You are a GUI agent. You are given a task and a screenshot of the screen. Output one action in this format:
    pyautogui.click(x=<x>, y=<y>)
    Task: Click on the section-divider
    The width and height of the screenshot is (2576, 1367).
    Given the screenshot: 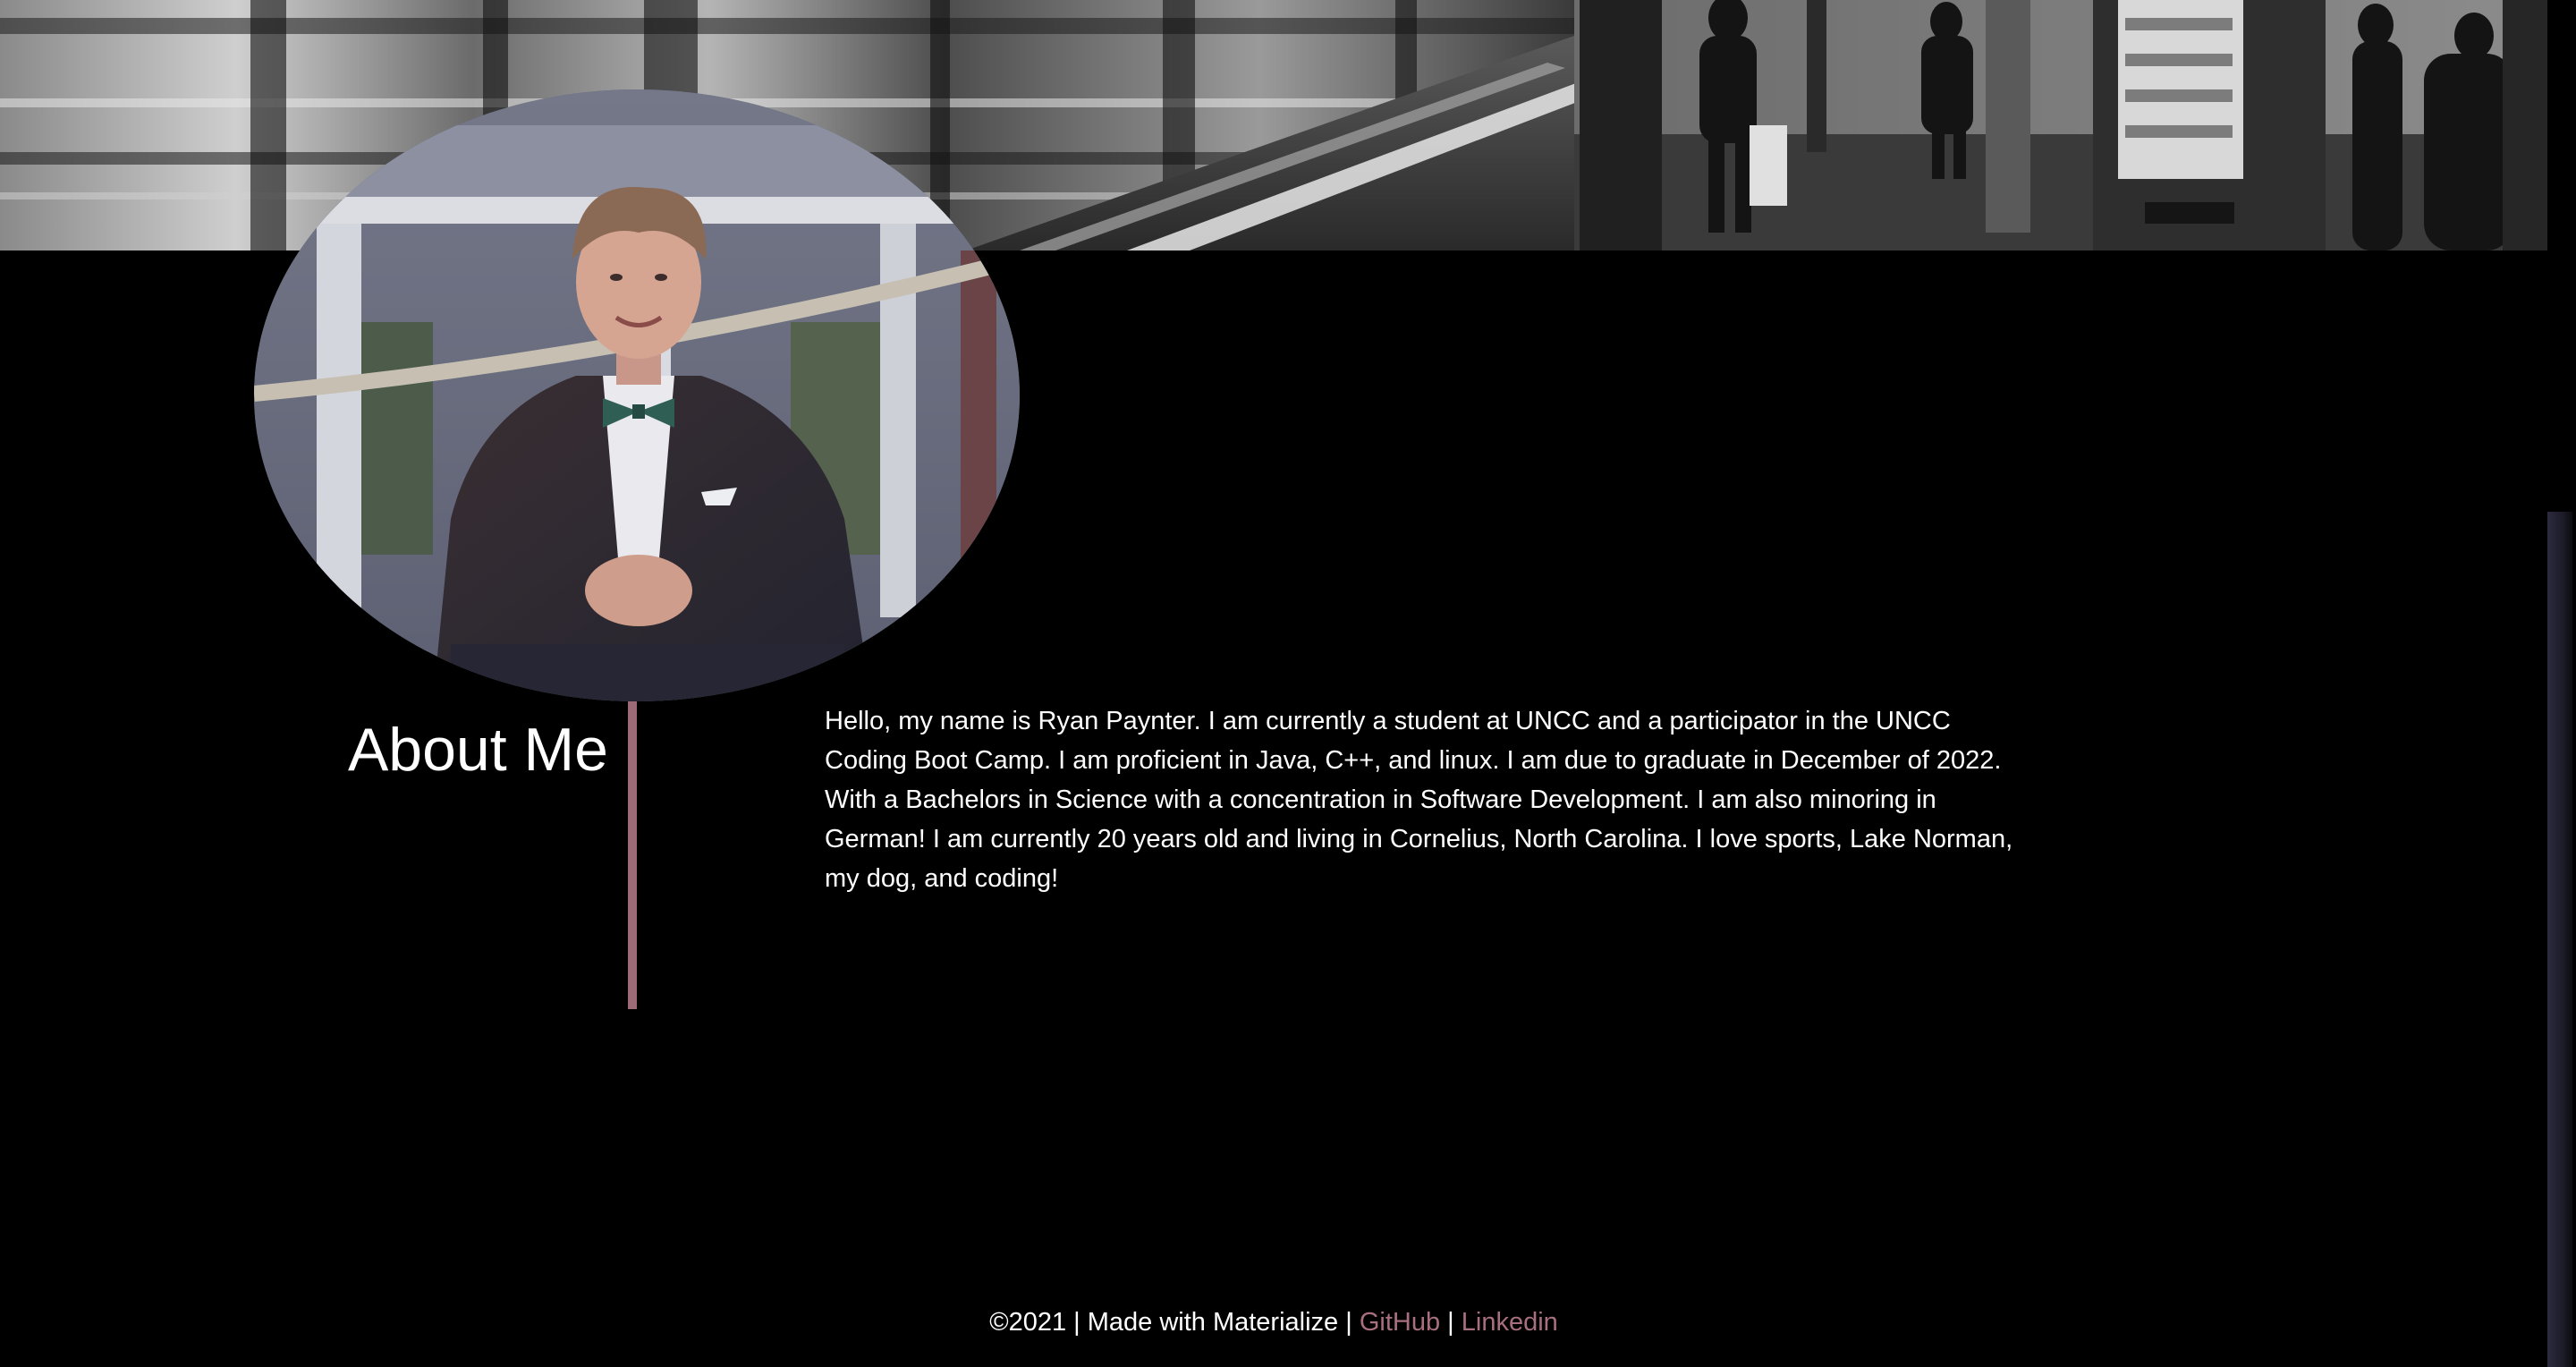 What is the action you would take?
    pyautogui.click(x=632, y=855)
    